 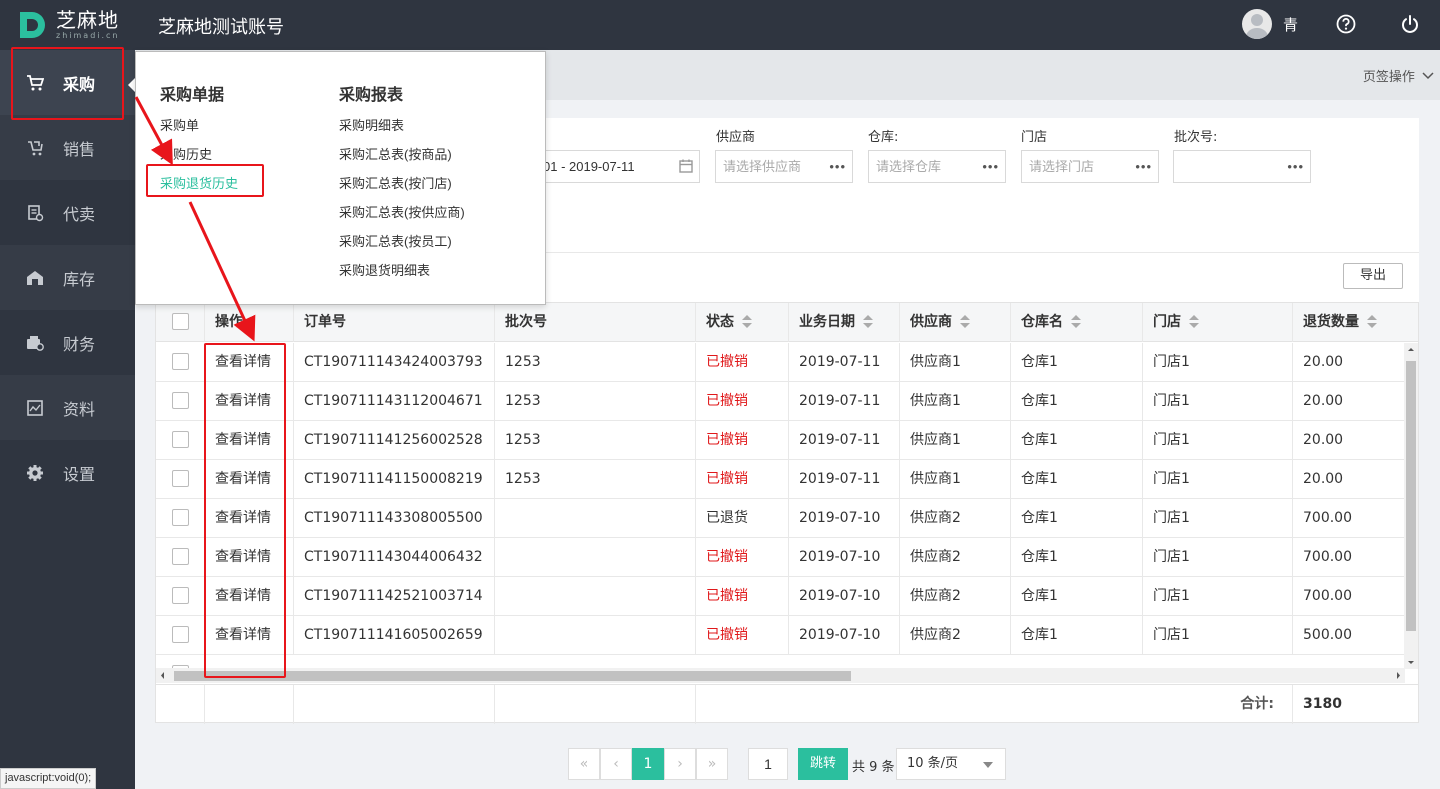 I want to click on logo-icon, so click(x=33, y=25).